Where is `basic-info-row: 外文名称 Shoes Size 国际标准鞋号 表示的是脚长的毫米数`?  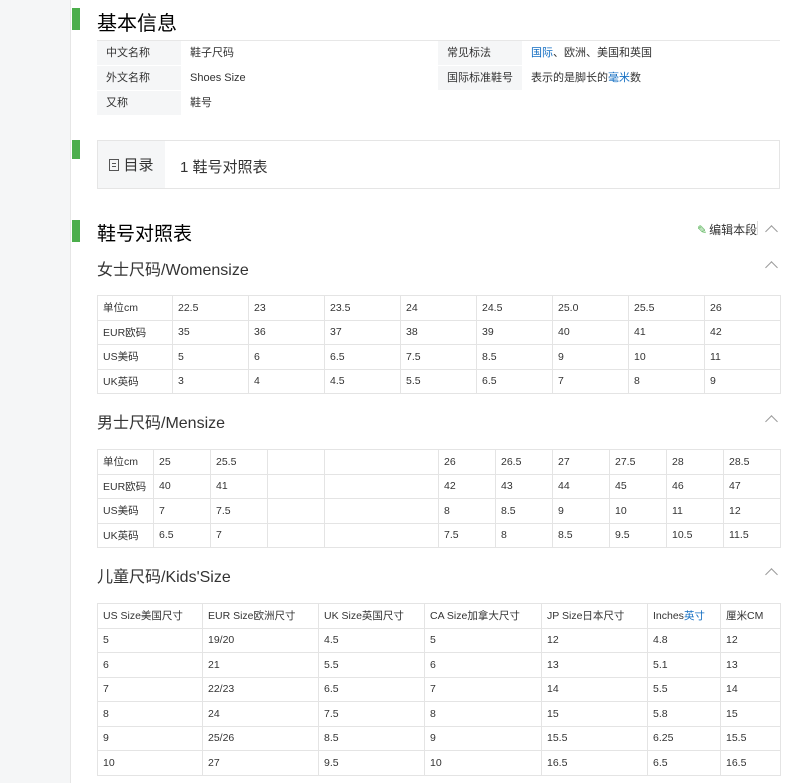
basic-info-row: 外文名称 Shoes Size 国际标准鞋号 表示的是脚长的毫米数 is located at coordinates (438, 77).